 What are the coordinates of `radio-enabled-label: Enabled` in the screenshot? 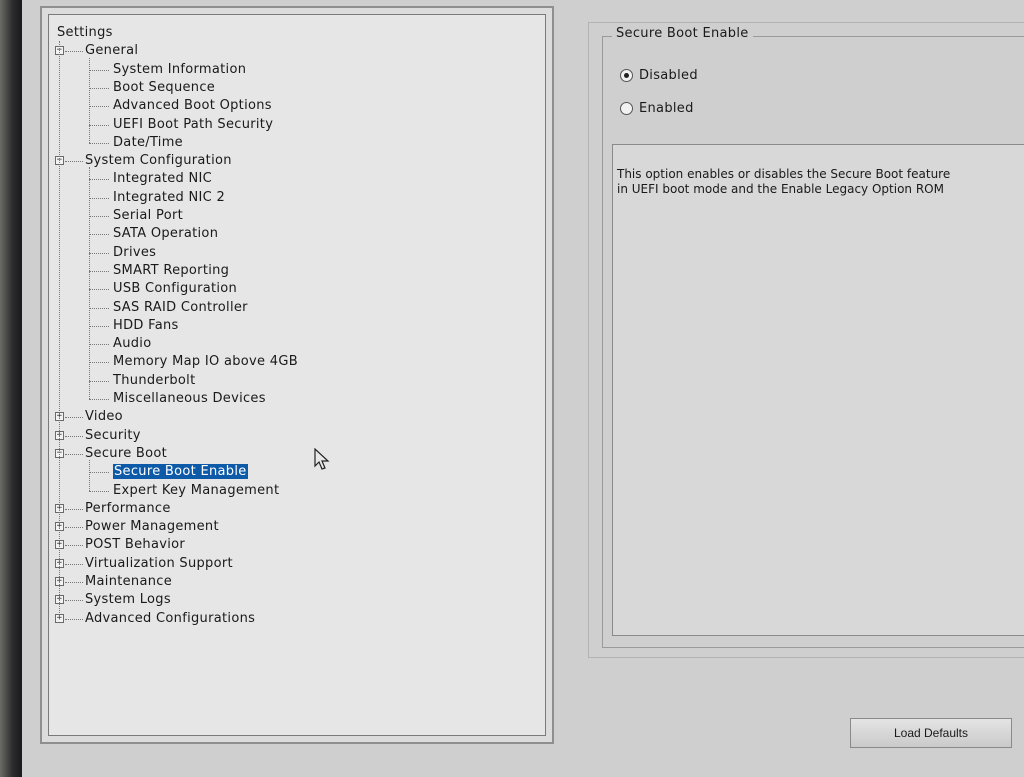 It's located at (666, 108).